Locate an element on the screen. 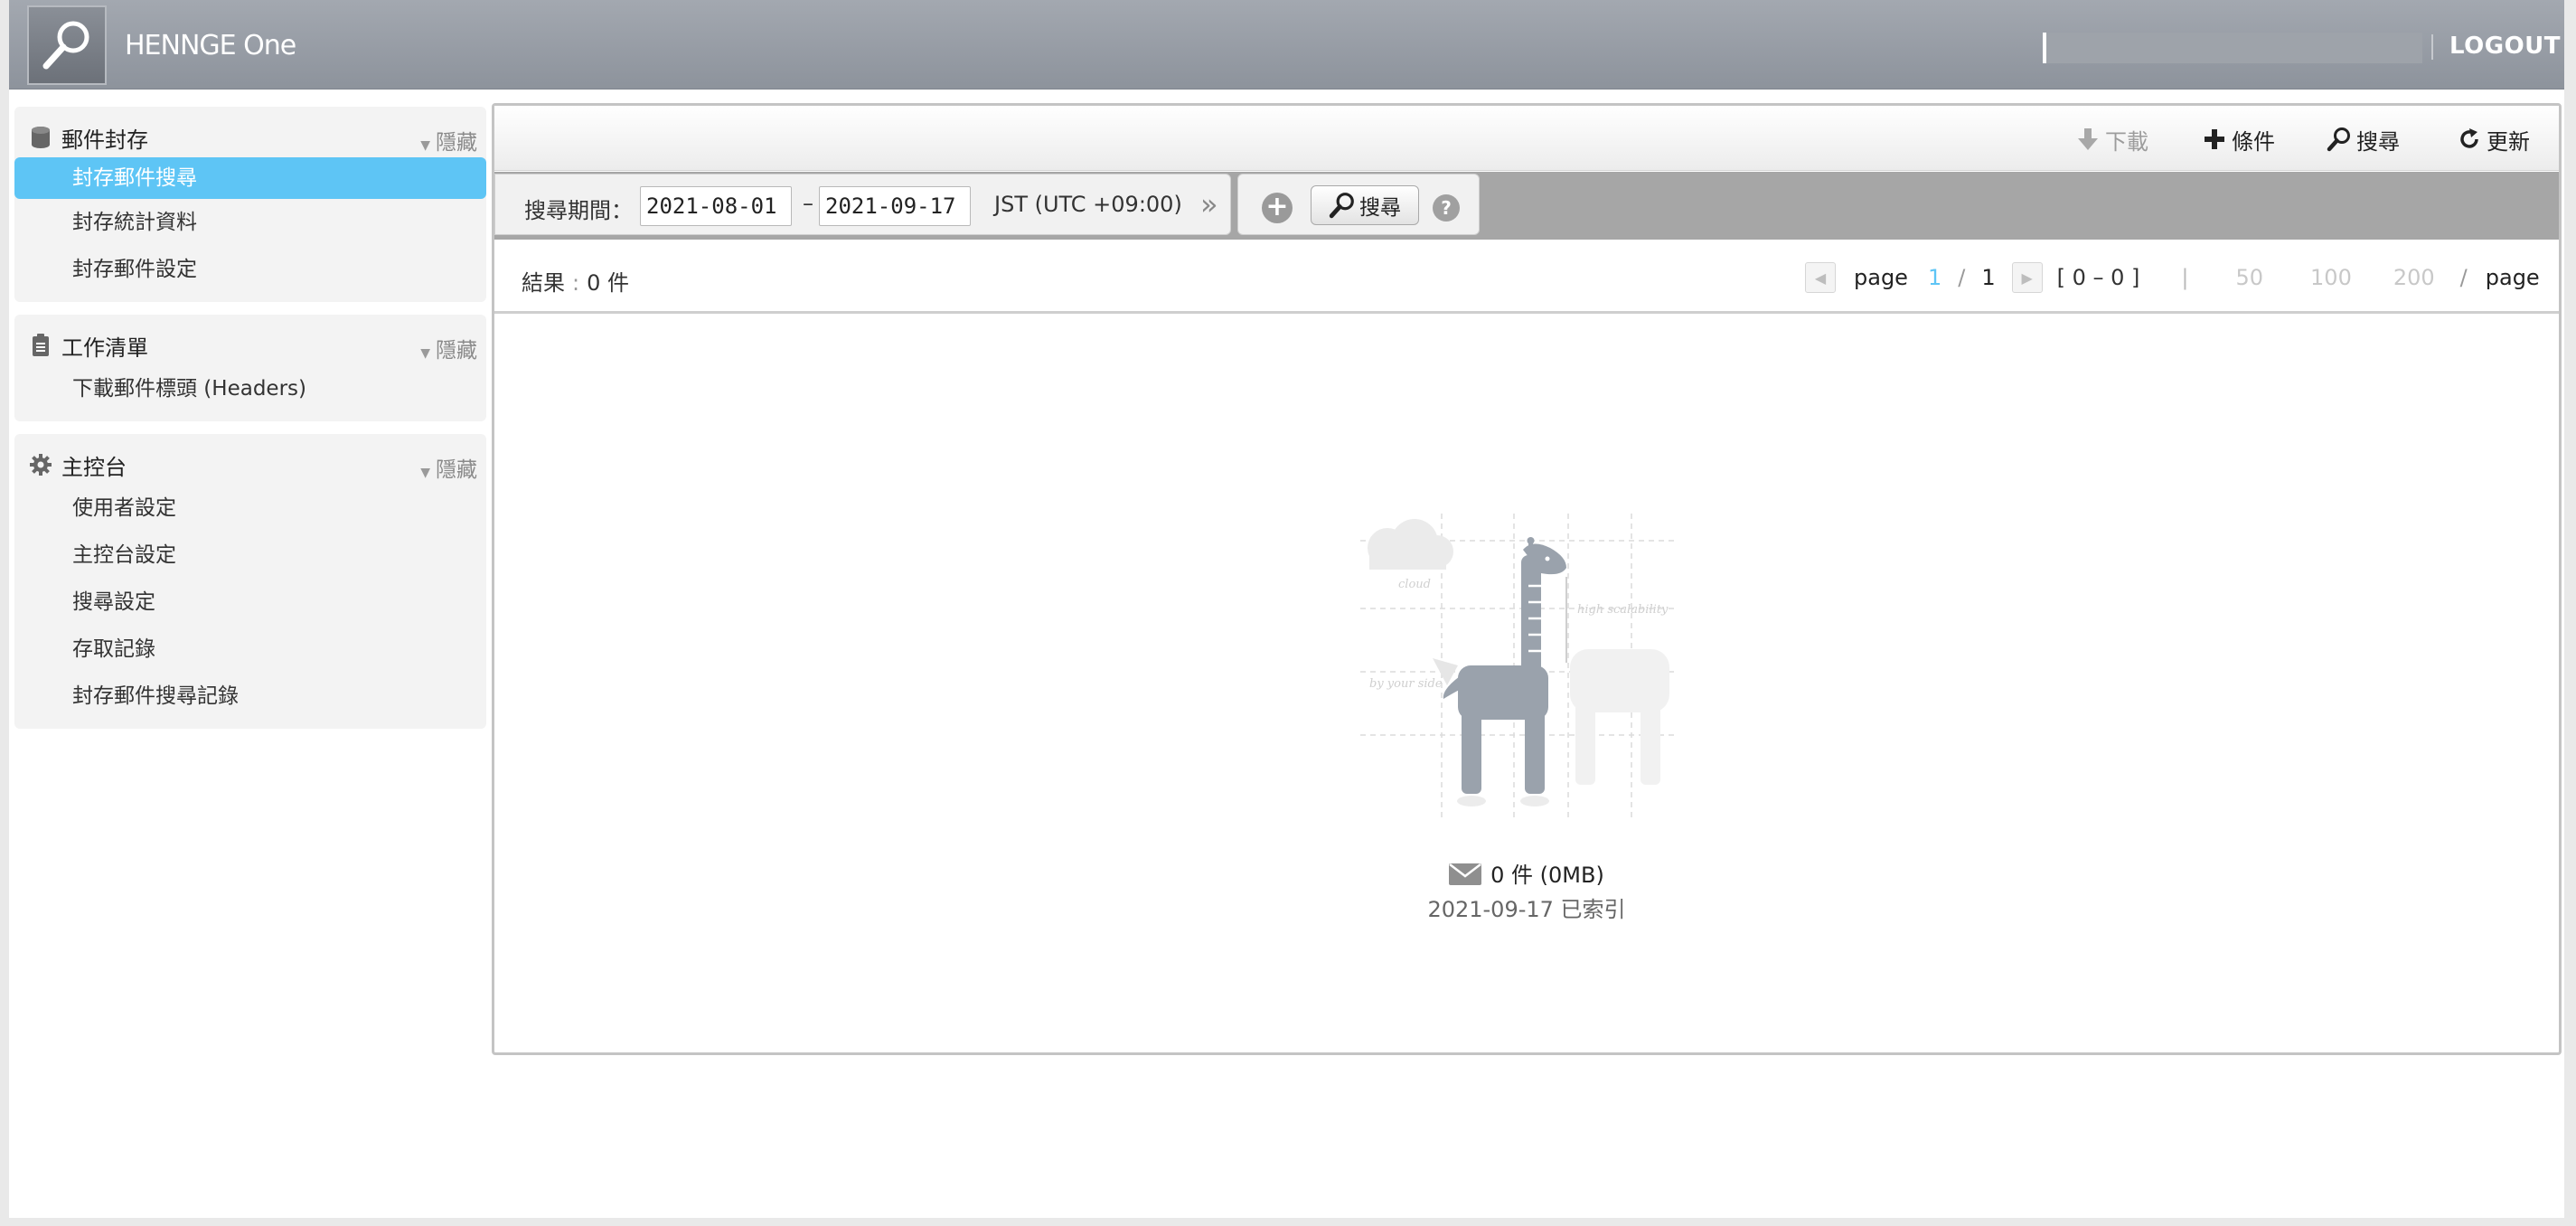  toolbar-search-button: 搜尋 is located at coordinates (2363, 139).